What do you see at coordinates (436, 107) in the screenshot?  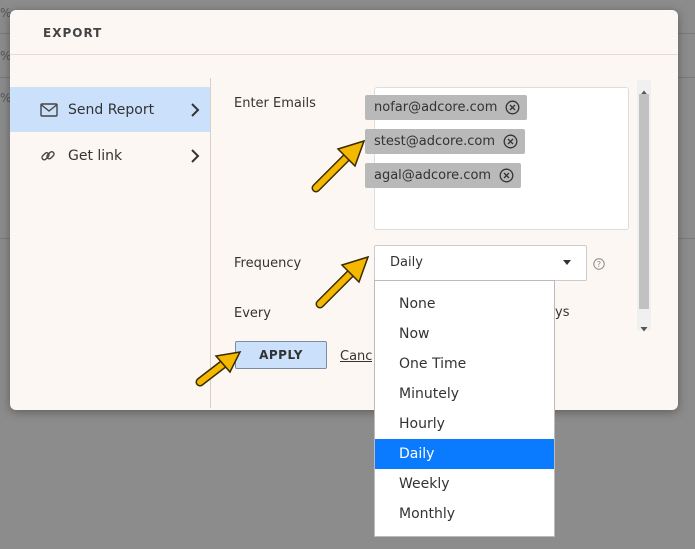 I see `email-chip-text: nofar@adcore.com` at bounding box center [436, 107].